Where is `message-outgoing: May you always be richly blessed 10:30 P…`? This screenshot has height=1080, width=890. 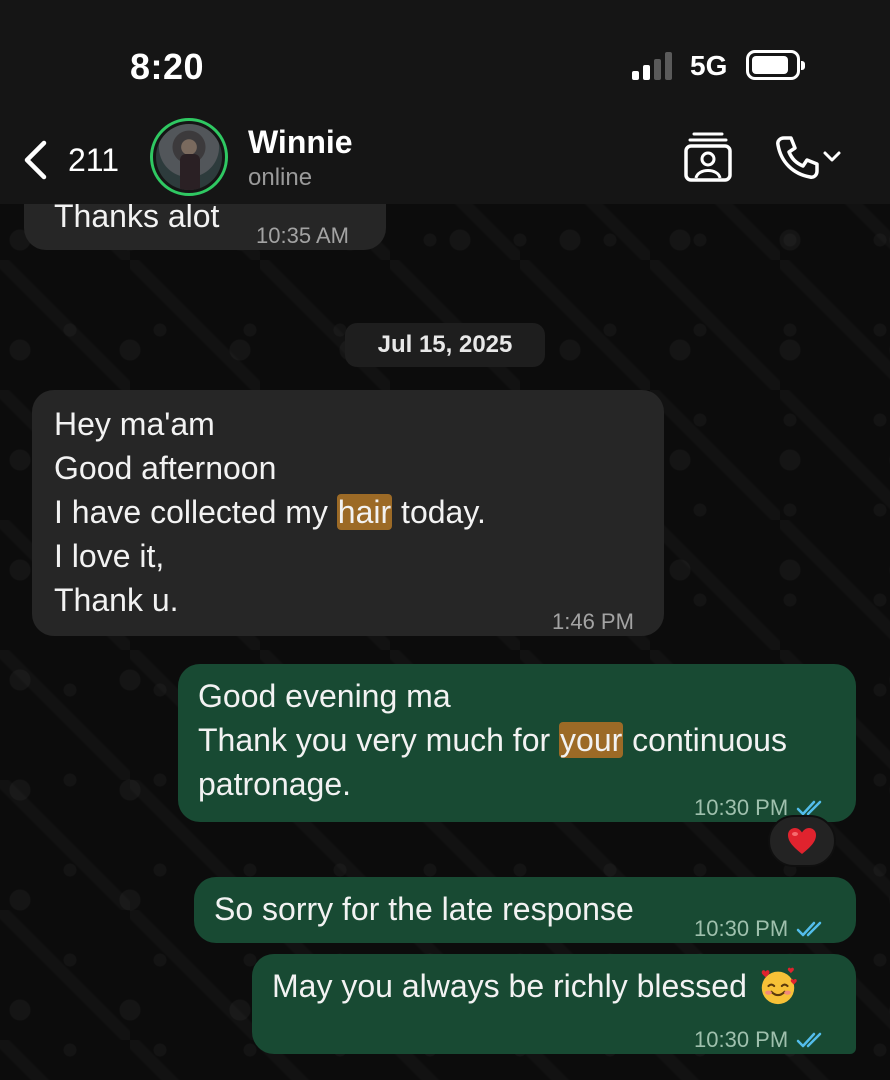 message-outgoing: May you always be richly blessed 10:30 P… is located at coordinates (554, 1004).